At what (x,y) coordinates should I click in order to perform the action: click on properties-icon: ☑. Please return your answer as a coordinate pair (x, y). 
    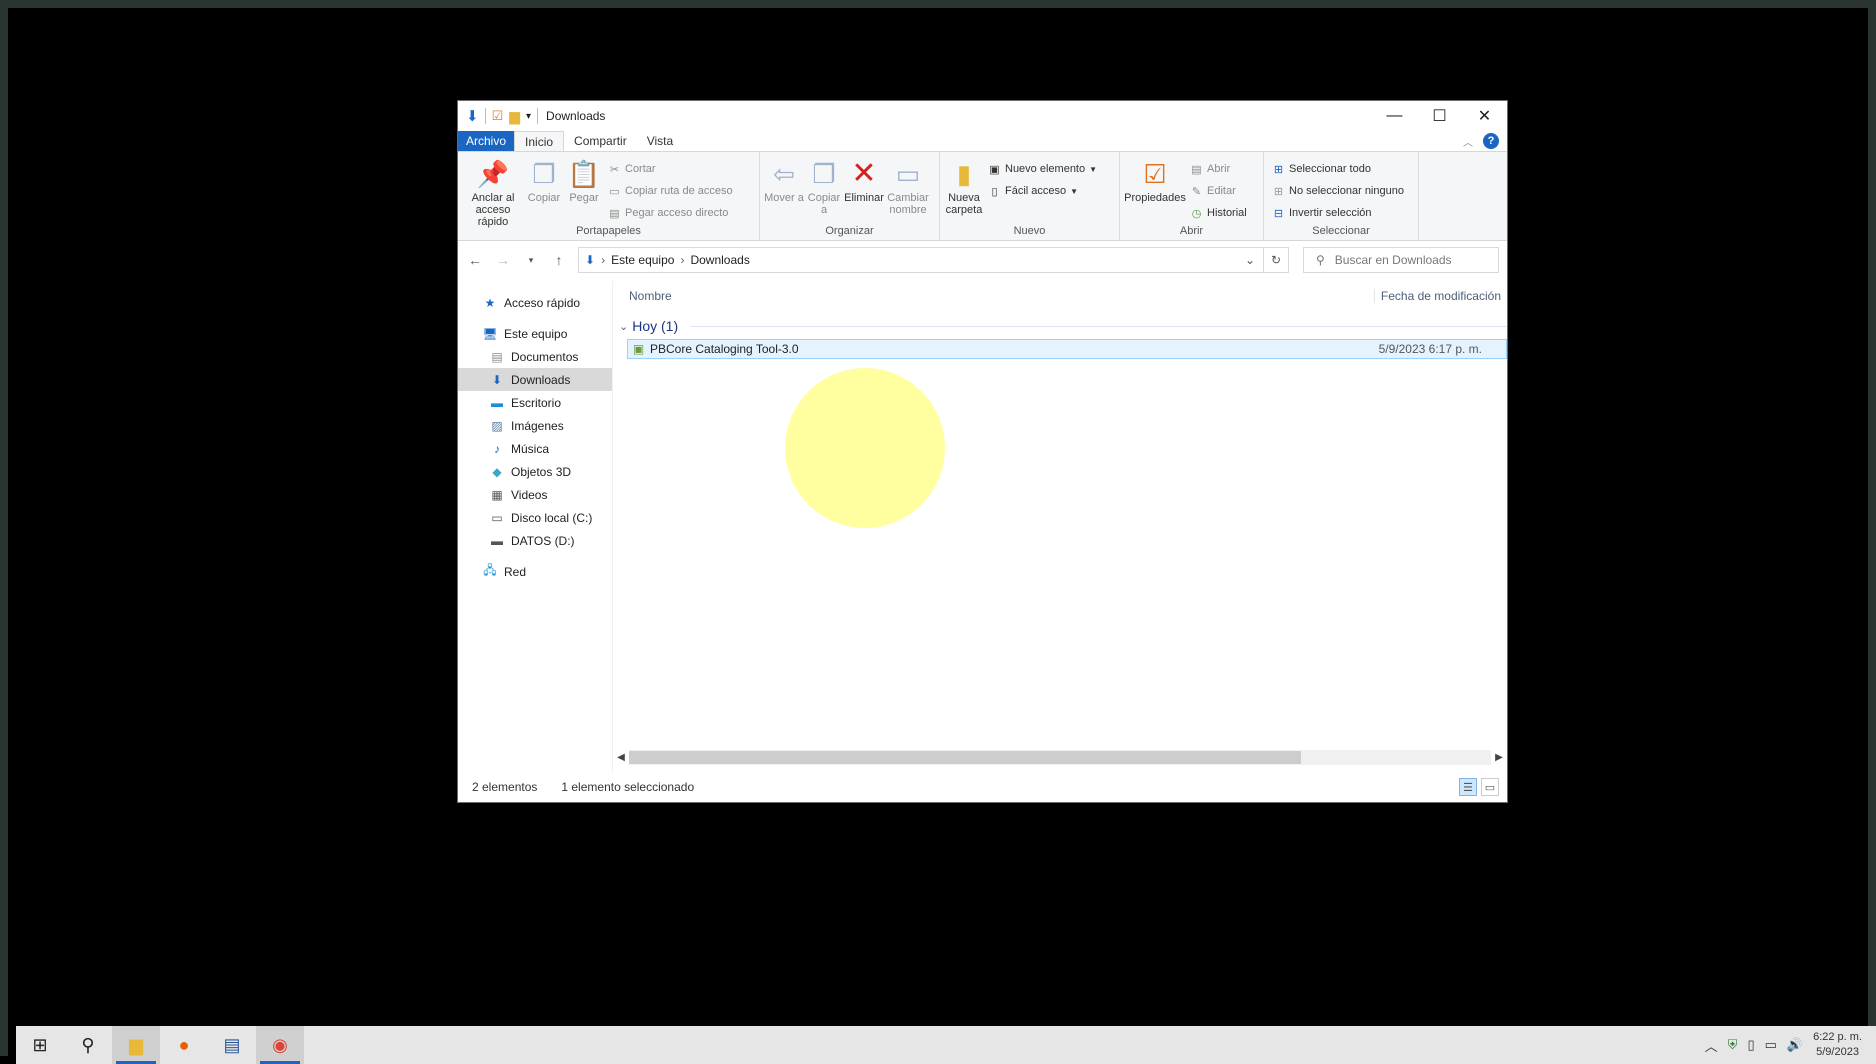
    Looking at the image, I should click on (1155, 174).